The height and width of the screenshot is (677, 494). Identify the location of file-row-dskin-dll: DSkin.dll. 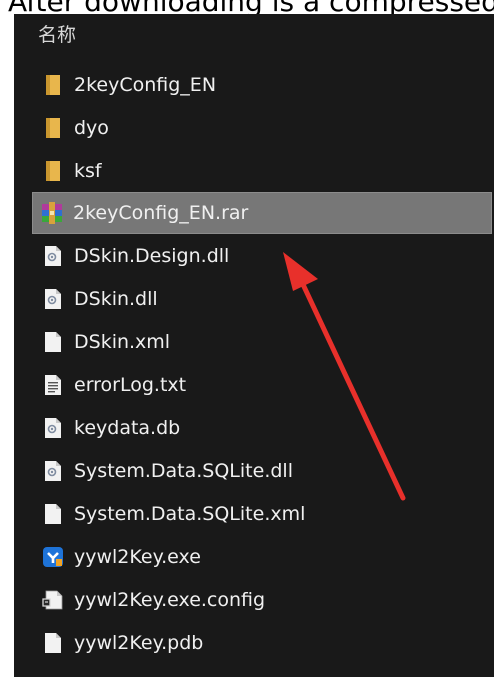
(264, 299).